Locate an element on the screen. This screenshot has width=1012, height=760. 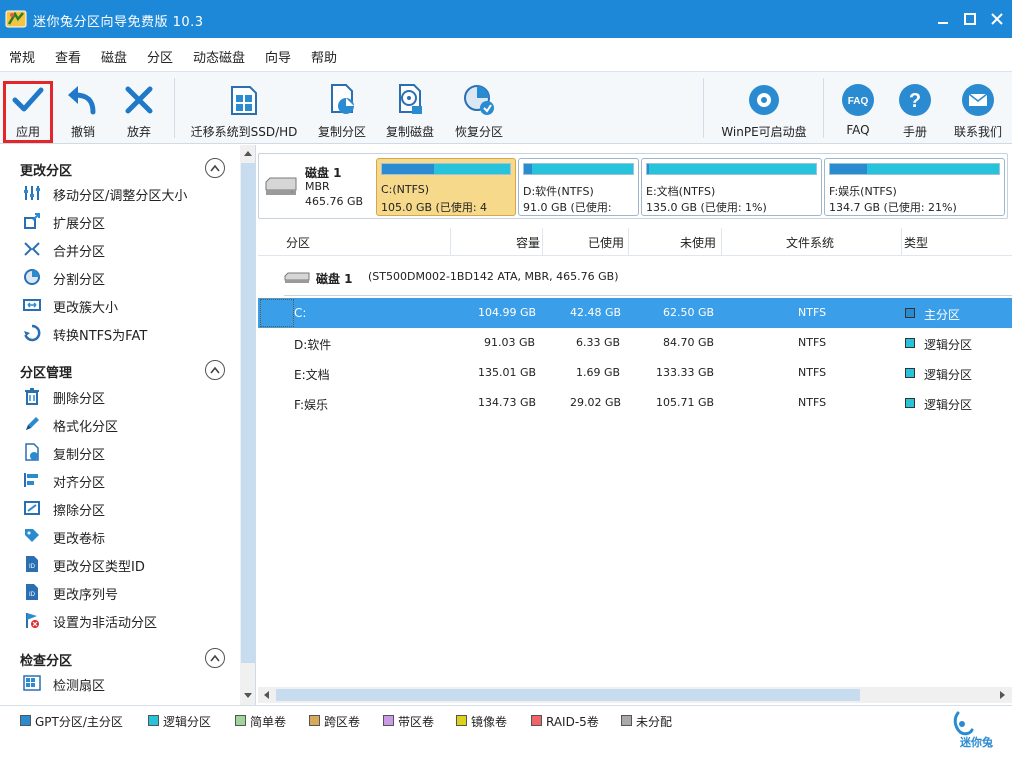
minimize-button is located at coordinates (943, 19).